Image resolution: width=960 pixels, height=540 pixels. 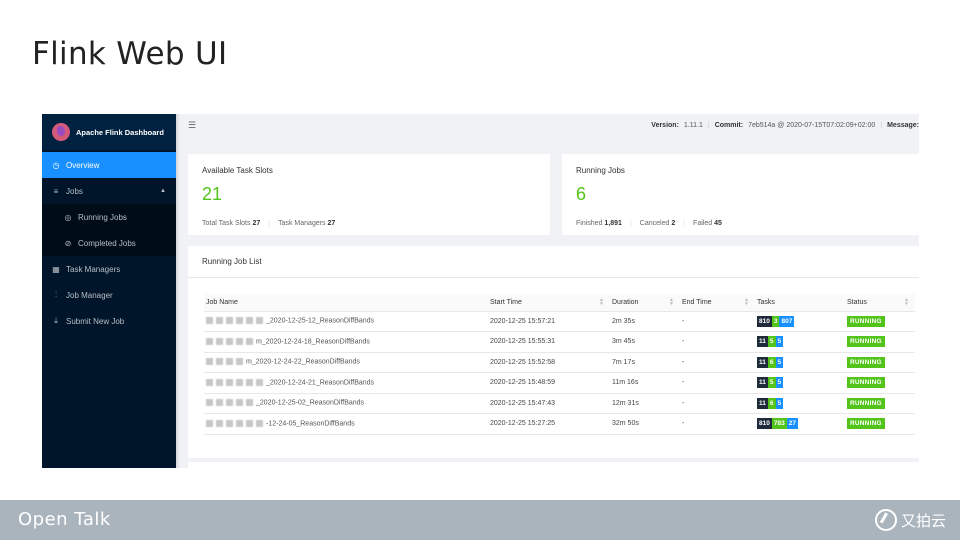 I want to click on job-name: m_2020-12-24-22_ReasonDiffBands, so click(x=303, y=362).